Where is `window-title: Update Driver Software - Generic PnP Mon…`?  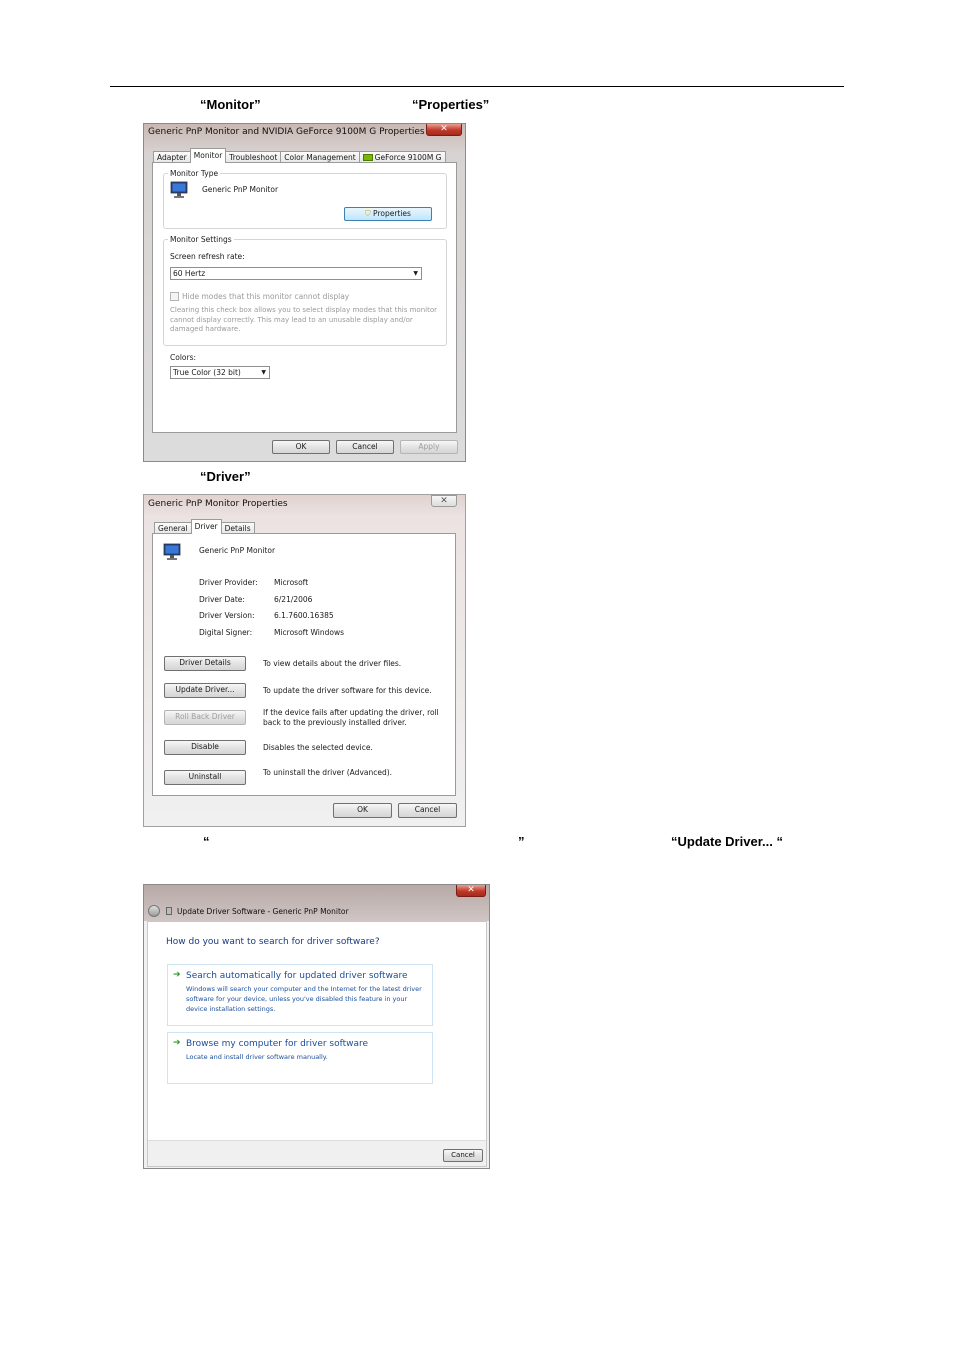
window-title: Update Driver Software - Generic PnP Mon… is located at coordinates (263, 911).